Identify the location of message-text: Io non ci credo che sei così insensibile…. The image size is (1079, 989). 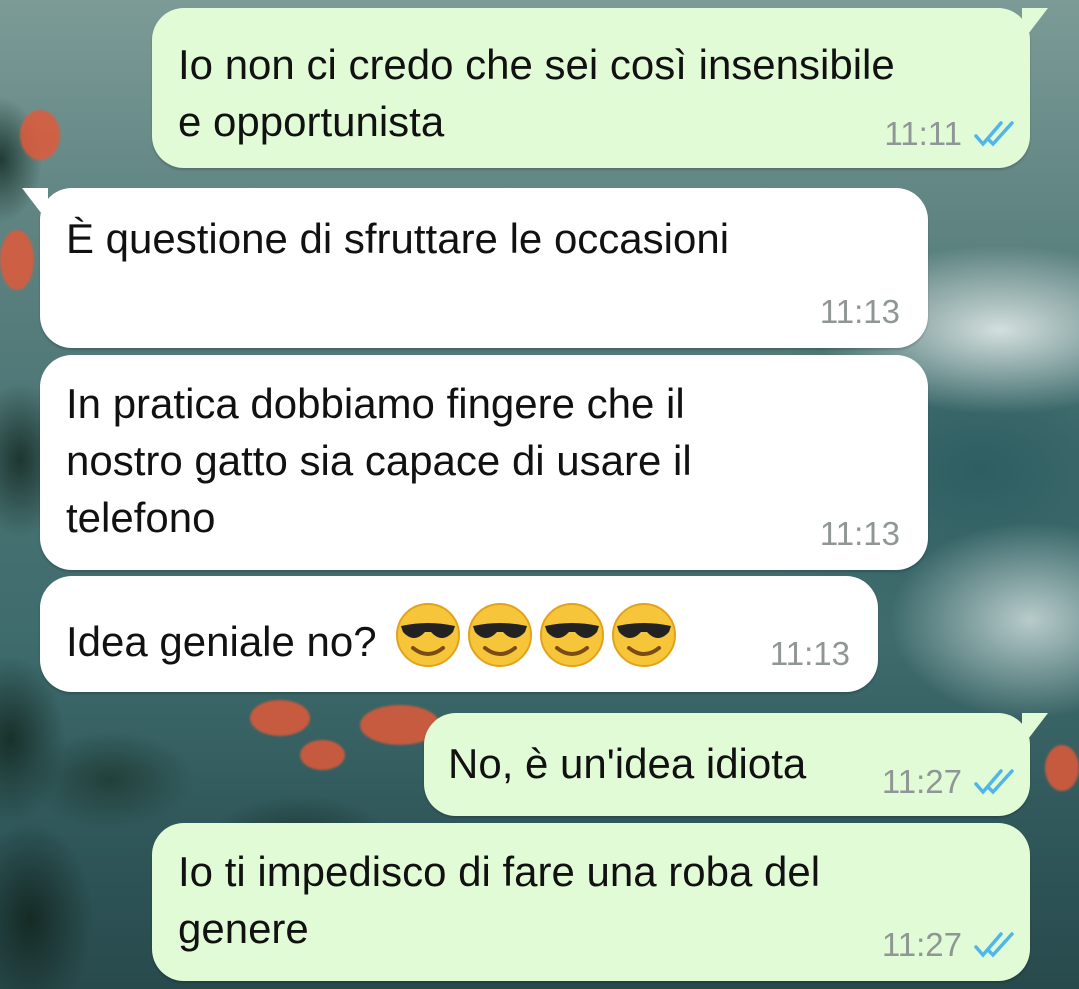
(536, 93).